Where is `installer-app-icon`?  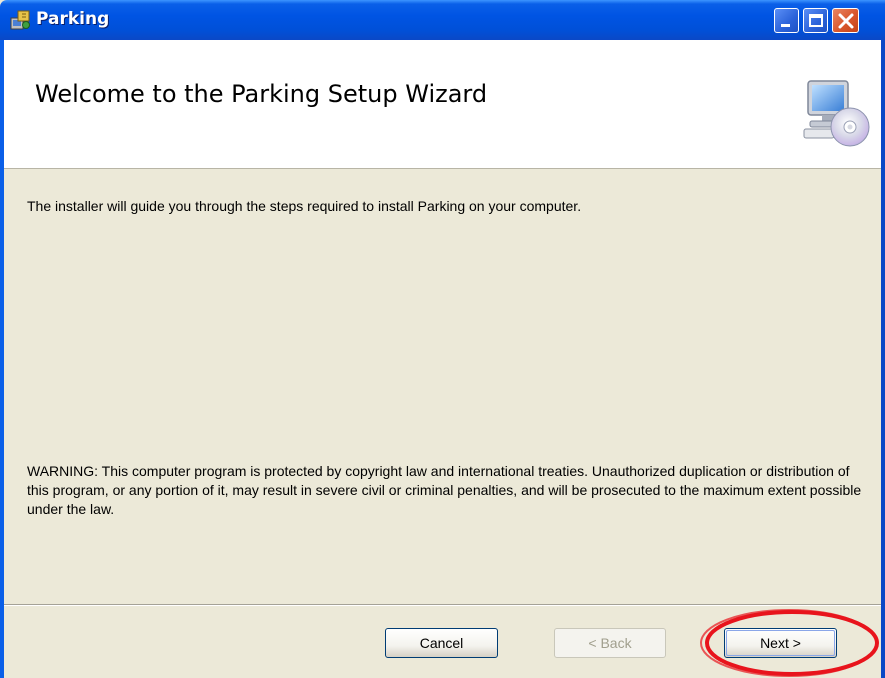 installer-app-icon is located at coordinates (20, 20).